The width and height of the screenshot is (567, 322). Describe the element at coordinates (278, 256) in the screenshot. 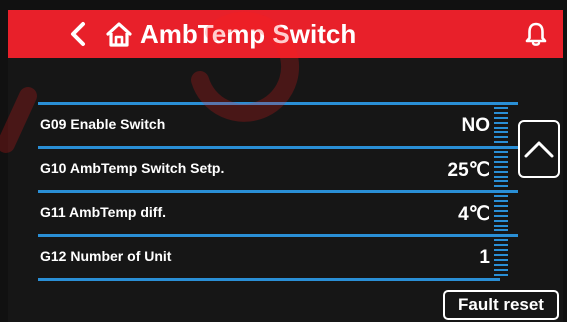

I see `parameter-row-g12: G12 Number of Unit 1` at that location.